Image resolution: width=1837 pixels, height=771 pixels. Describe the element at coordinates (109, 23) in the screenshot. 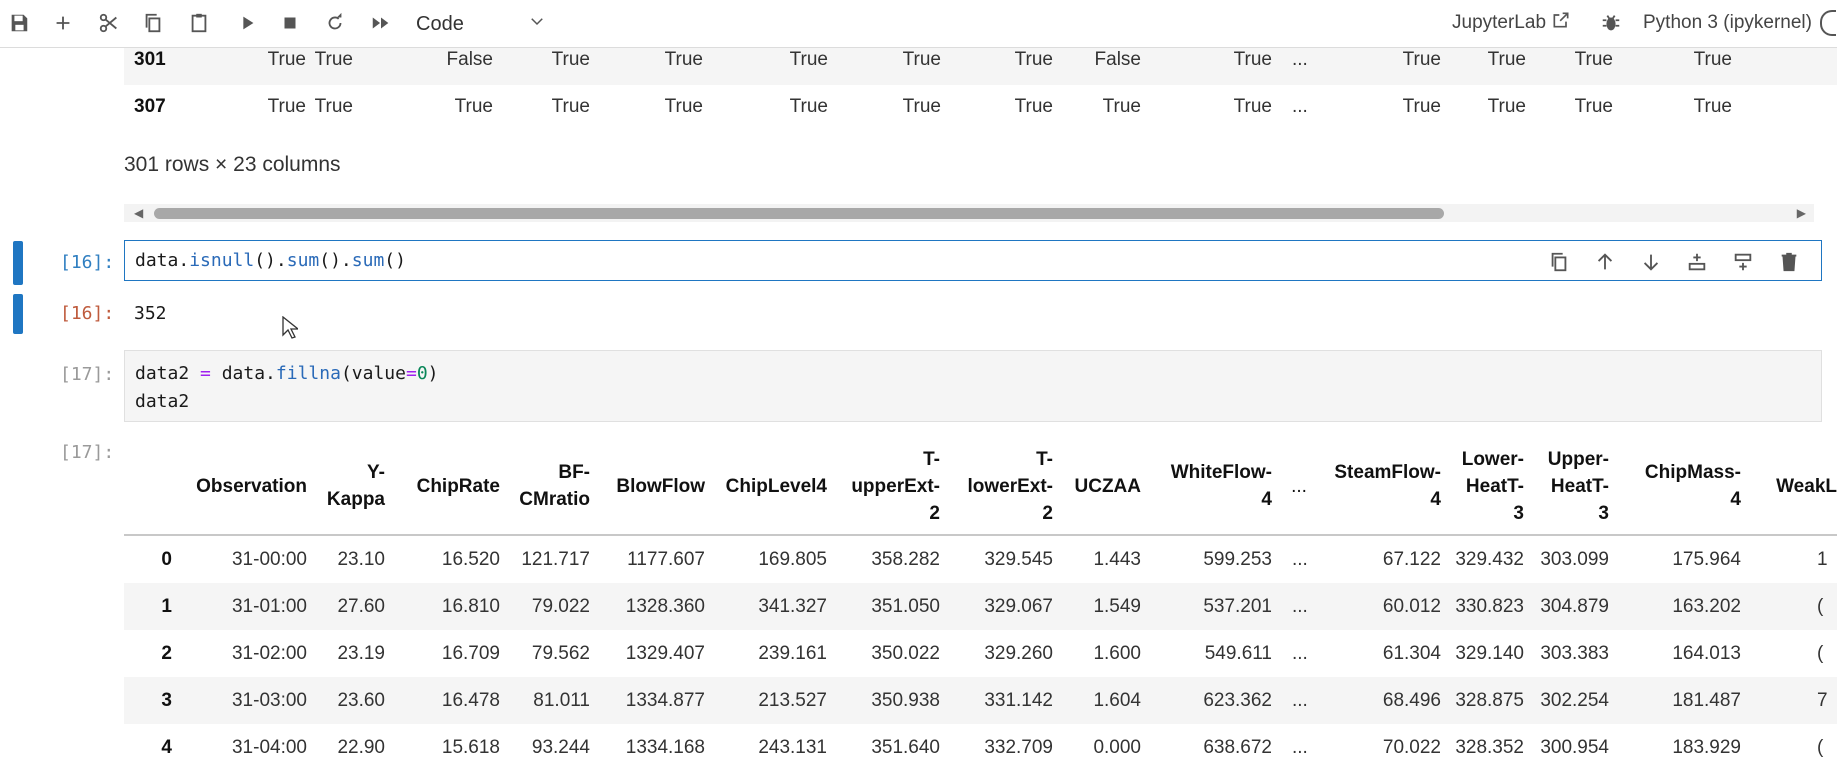

I see `cut-icon` at that location.